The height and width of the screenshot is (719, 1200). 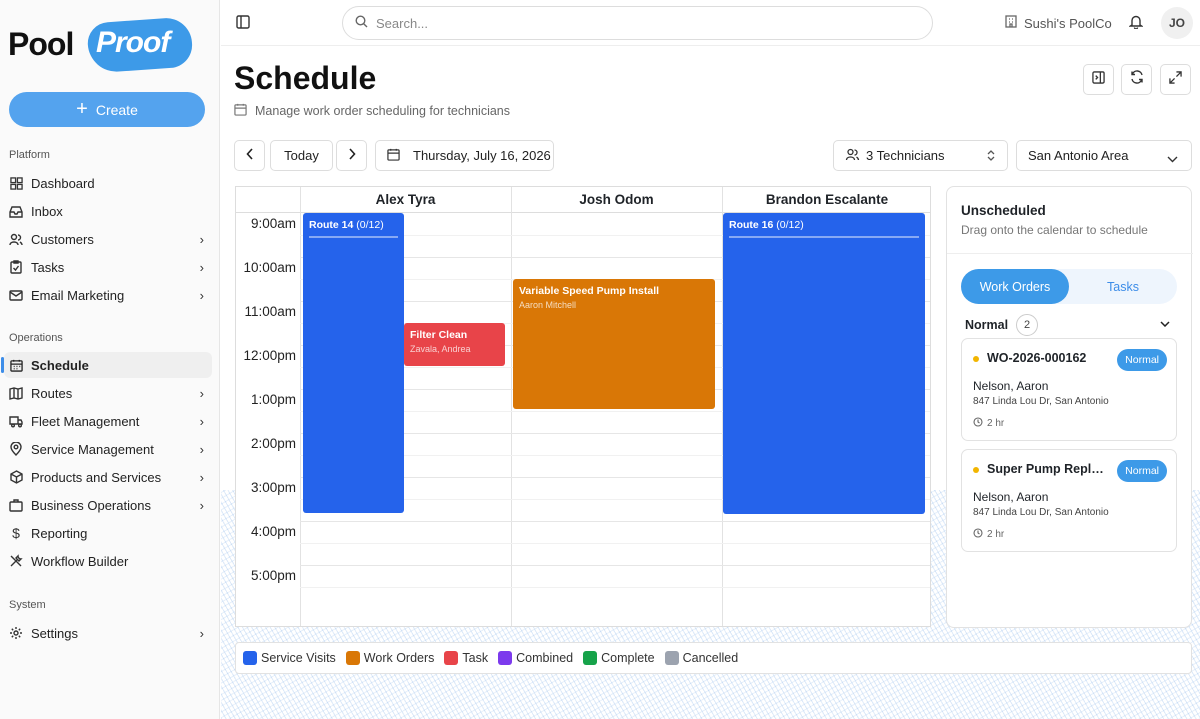 What do you see at coordinates (16, 183) in the screenshot?
I see `grid-icon` at bounding box center [16, 183].